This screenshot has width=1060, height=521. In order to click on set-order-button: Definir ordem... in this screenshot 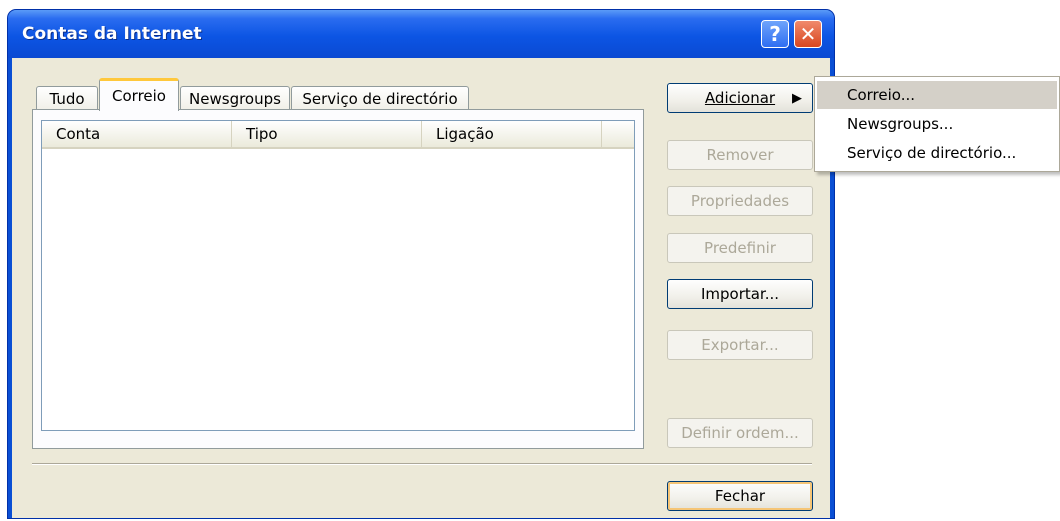, I will do `click(740, 433)`.